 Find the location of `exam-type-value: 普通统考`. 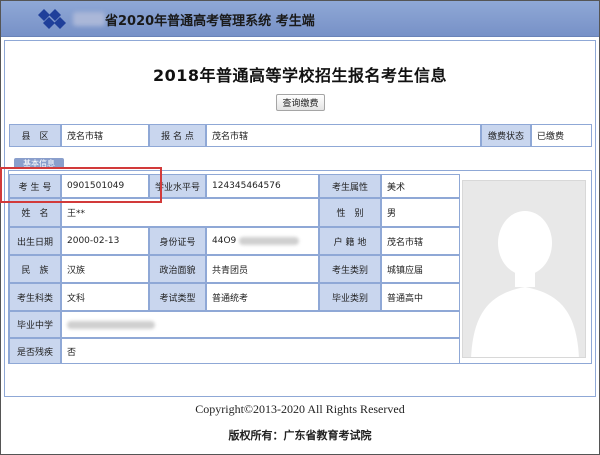

exam-type-value: 普通统考 is located at coordinates (262, 297).